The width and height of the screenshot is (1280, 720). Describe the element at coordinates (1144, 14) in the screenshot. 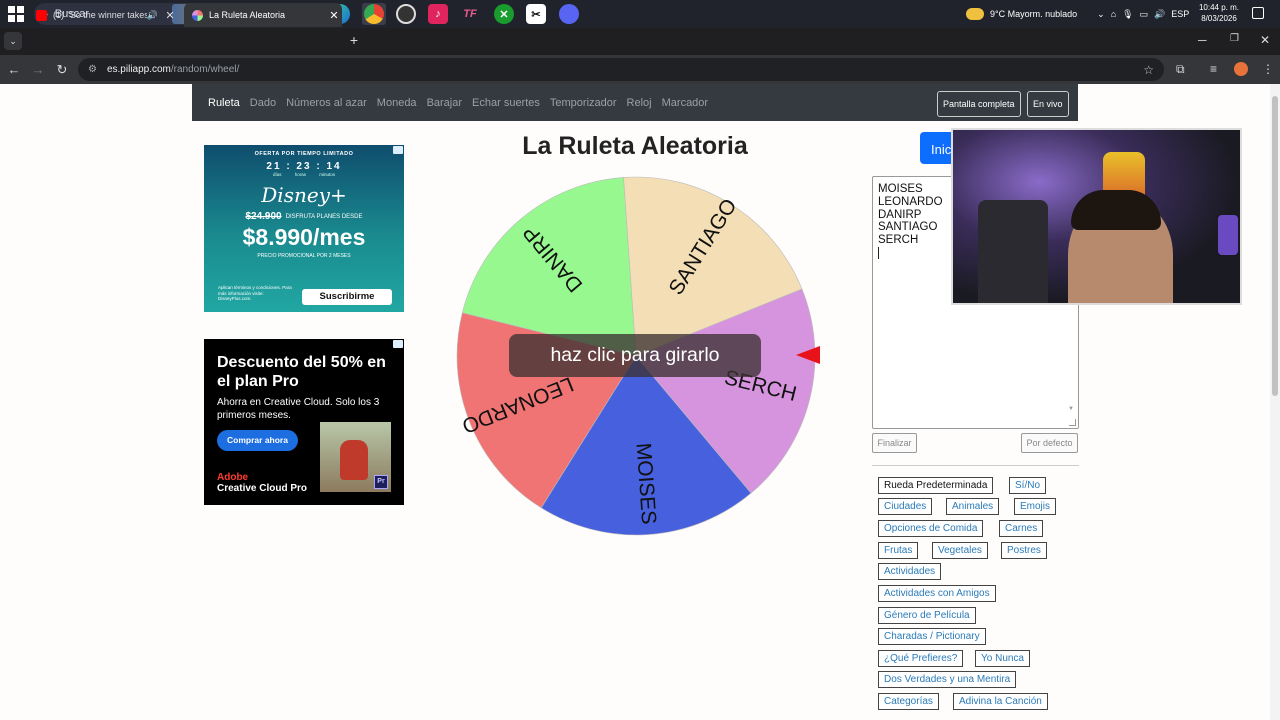

I see `tray-network-icon: ▭` at that location.